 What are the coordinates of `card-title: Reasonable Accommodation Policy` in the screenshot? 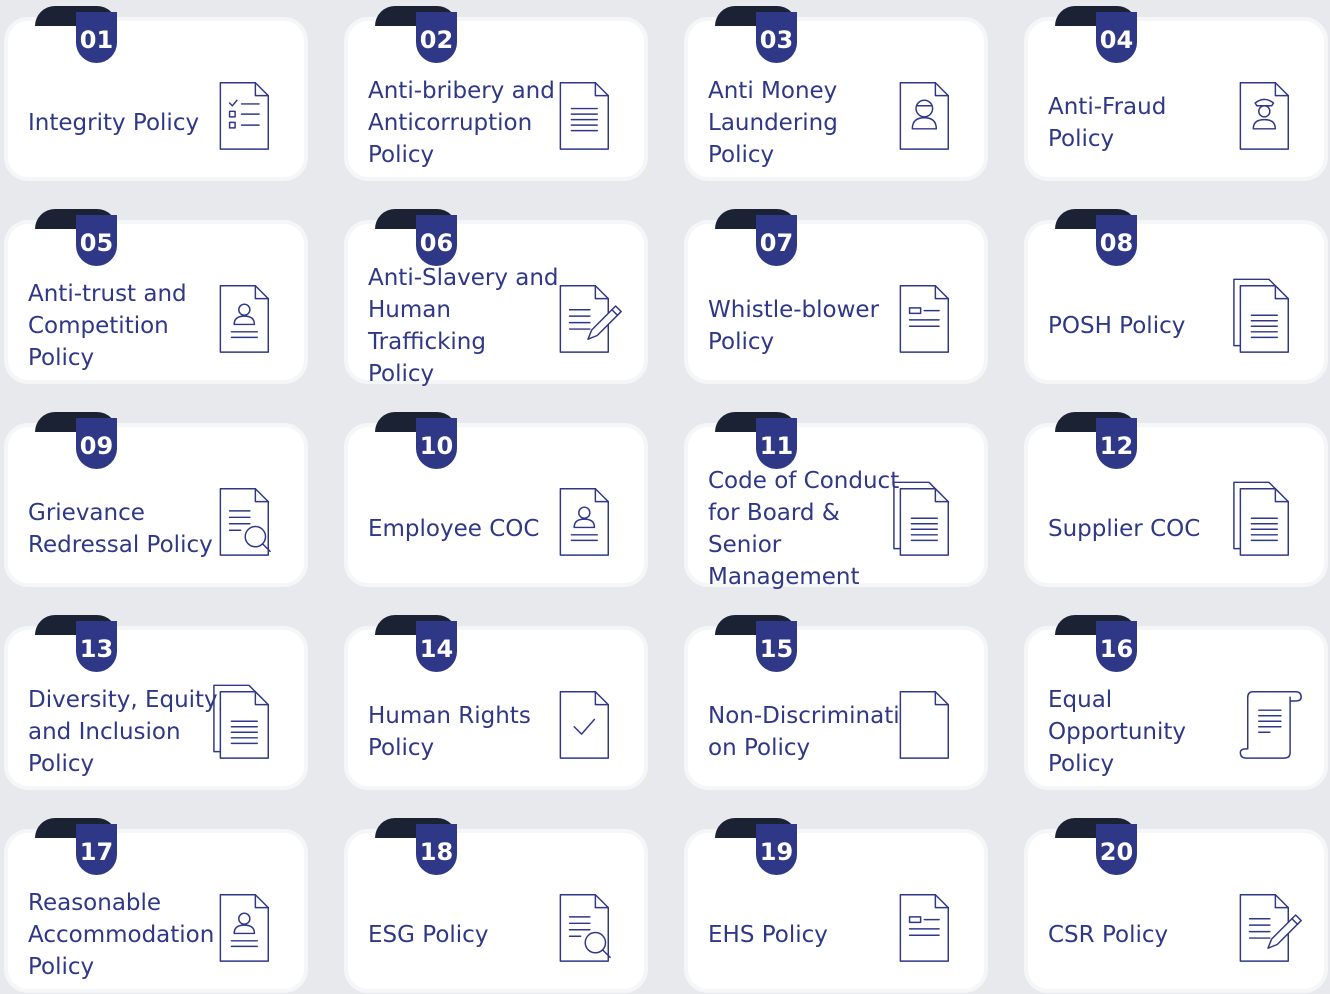 It's located at (121, 935).